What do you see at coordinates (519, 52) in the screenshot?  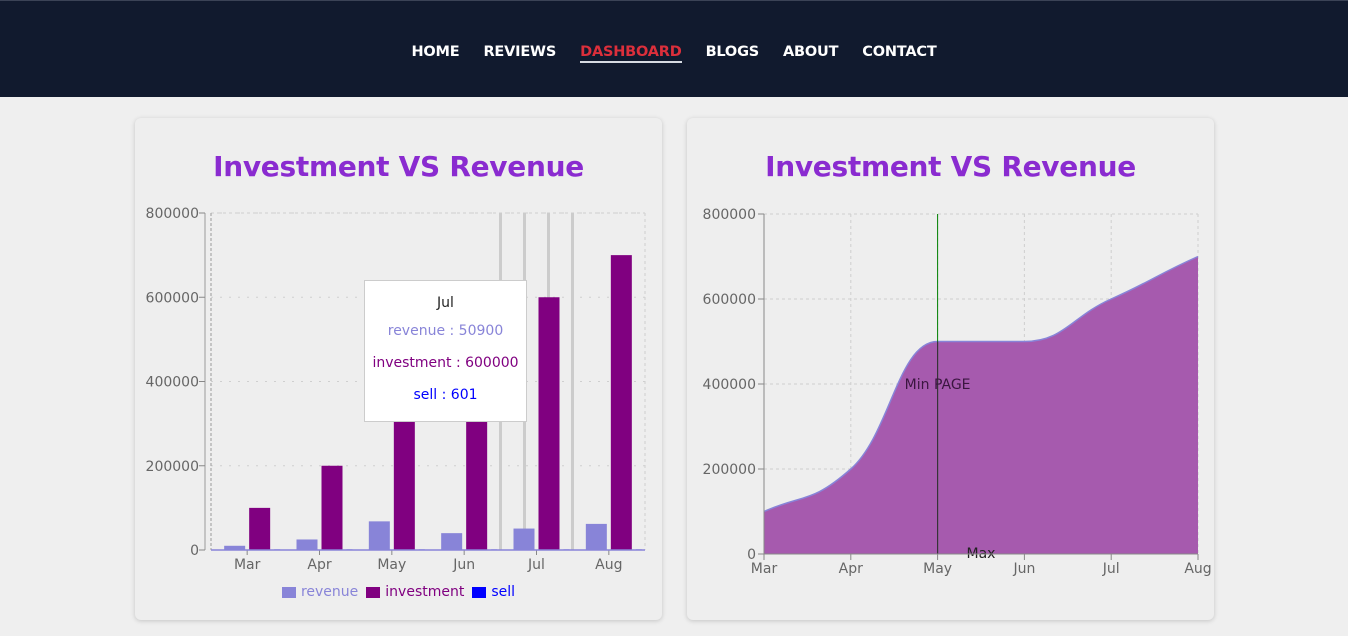 I see `nav-reviews-link: REVIEWS` at bounding box center [519, 52].